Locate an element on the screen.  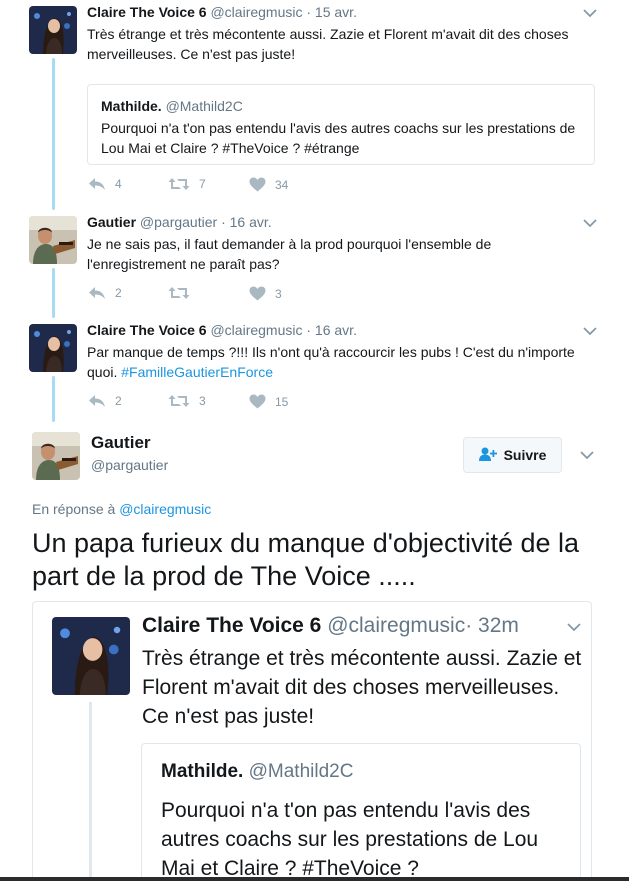
retweet-count: 7 is located at coordinates (202, 184).